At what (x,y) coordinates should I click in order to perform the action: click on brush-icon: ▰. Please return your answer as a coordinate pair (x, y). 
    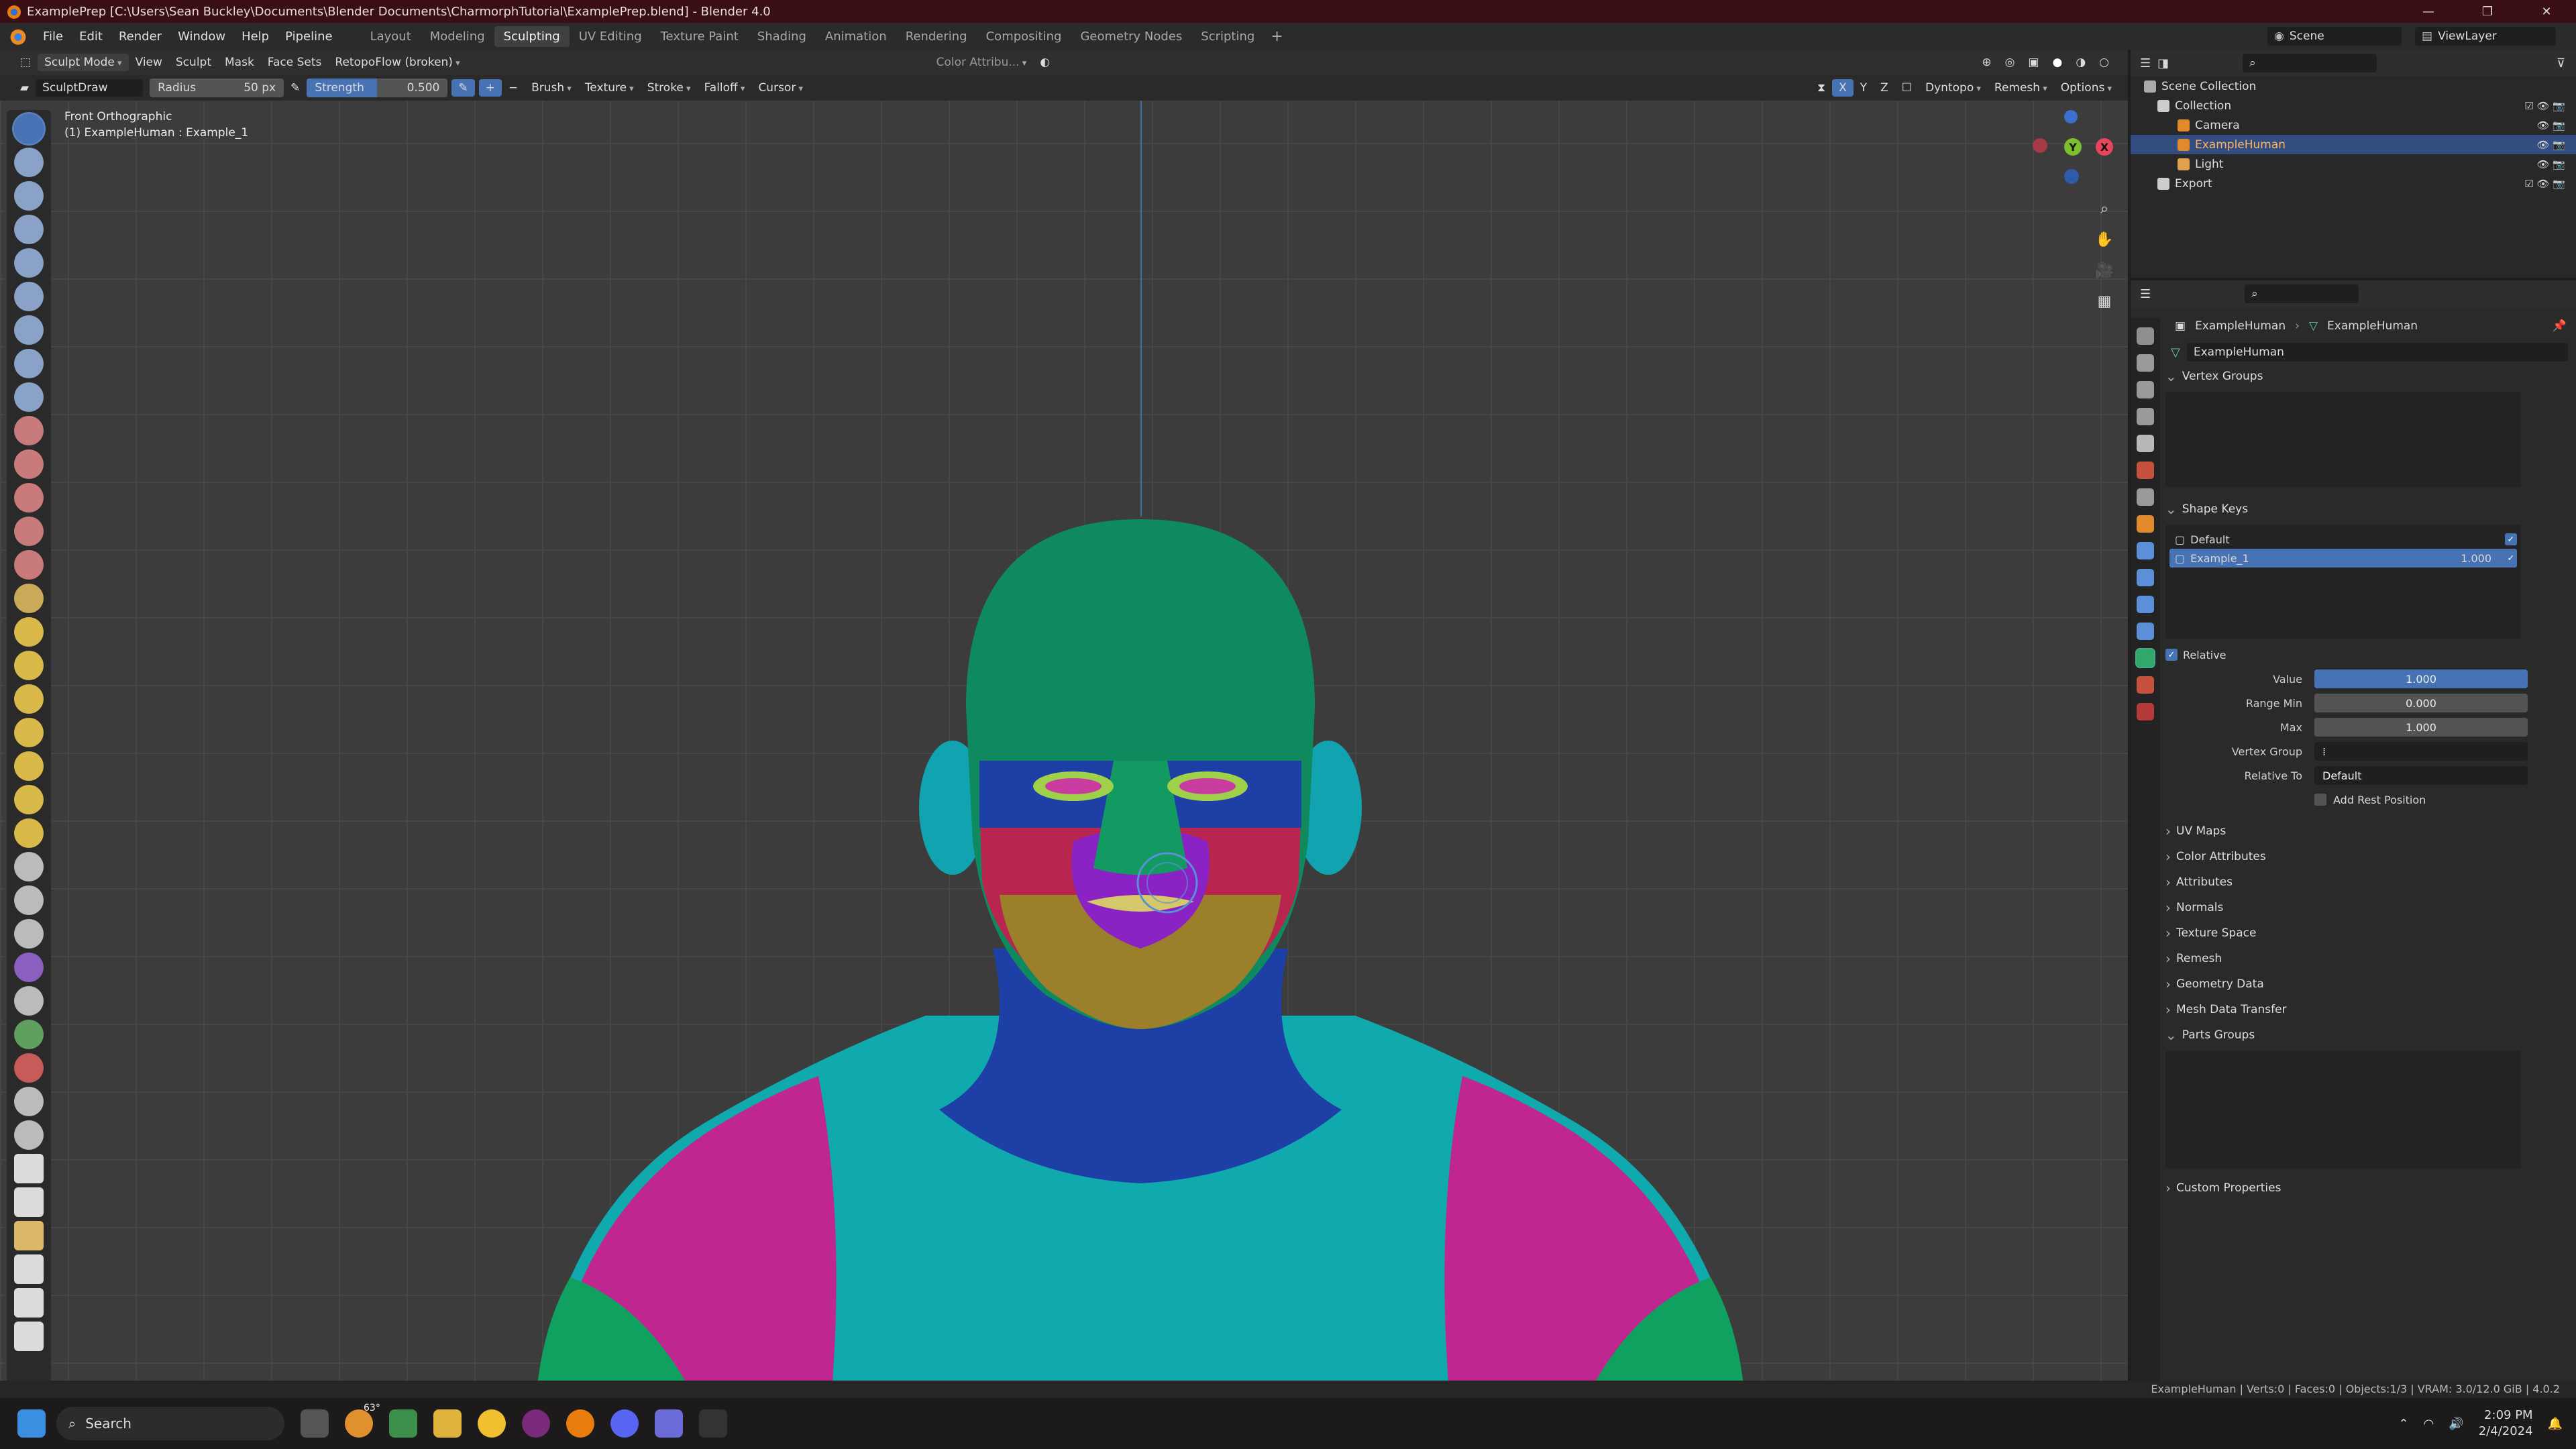
    Looking at the image, I should click on (24, 88).